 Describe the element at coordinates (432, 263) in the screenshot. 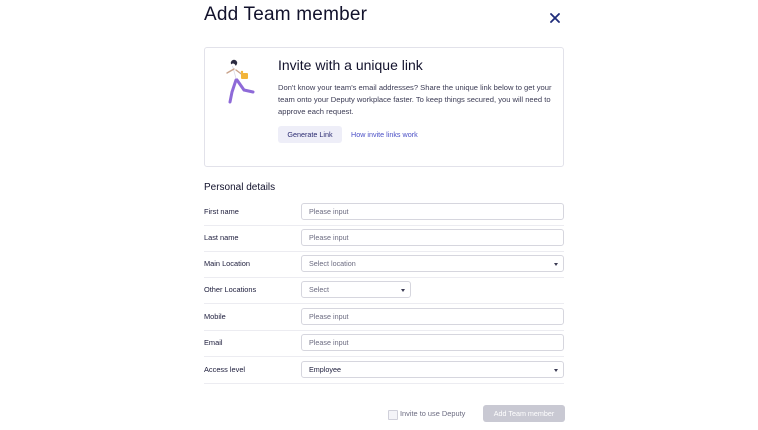

I see `main-location-select: Select location` at that location.